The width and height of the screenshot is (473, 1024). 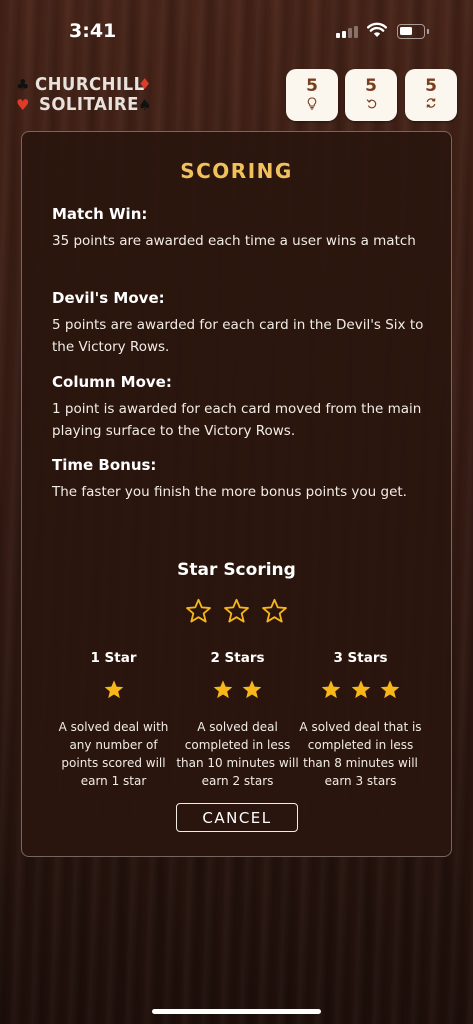 I want to click on home-indicator, so click(x=236, y=1011).